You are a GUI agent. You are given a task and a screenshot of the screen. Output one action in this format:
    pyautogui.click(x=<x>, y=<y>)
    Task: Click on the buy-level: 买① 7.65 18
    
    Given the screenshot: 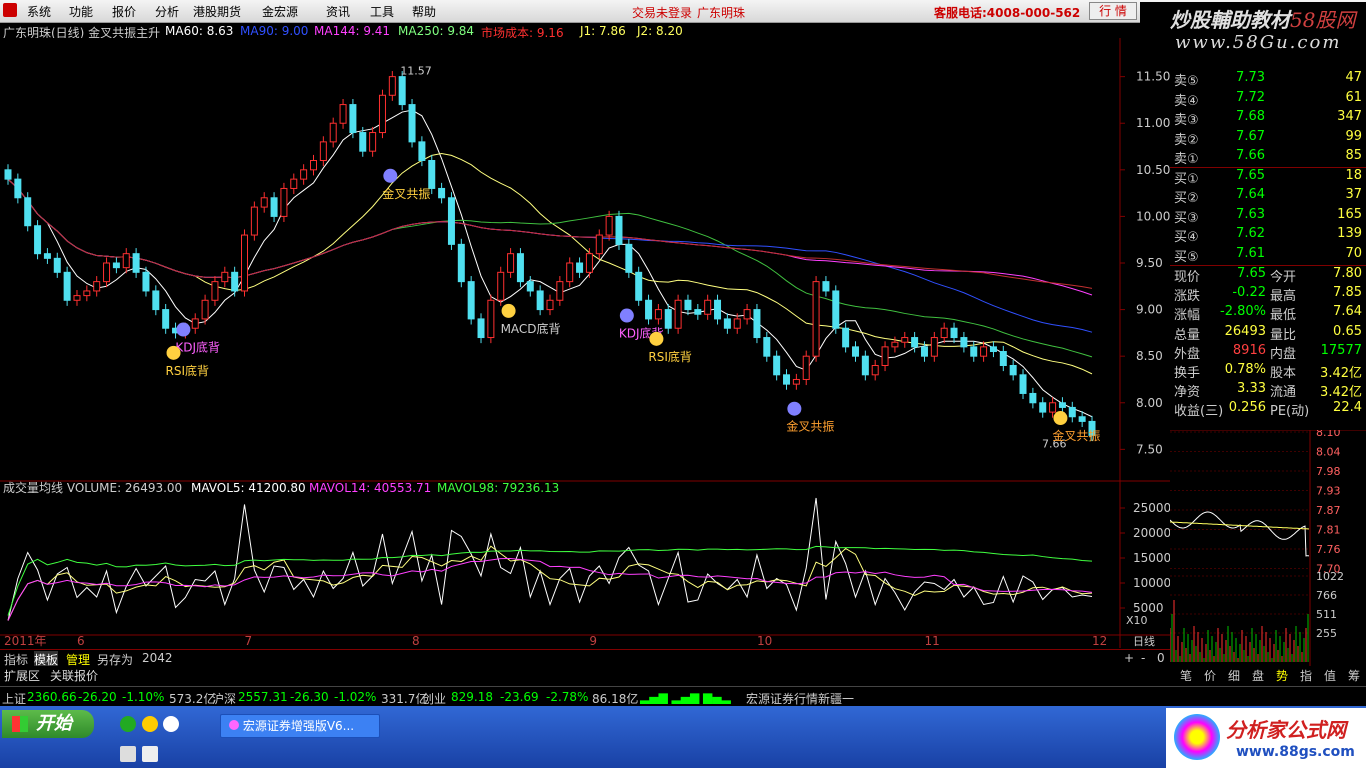 What is the action you would take?
    pyautogui.click(x=1268, y=177)
    